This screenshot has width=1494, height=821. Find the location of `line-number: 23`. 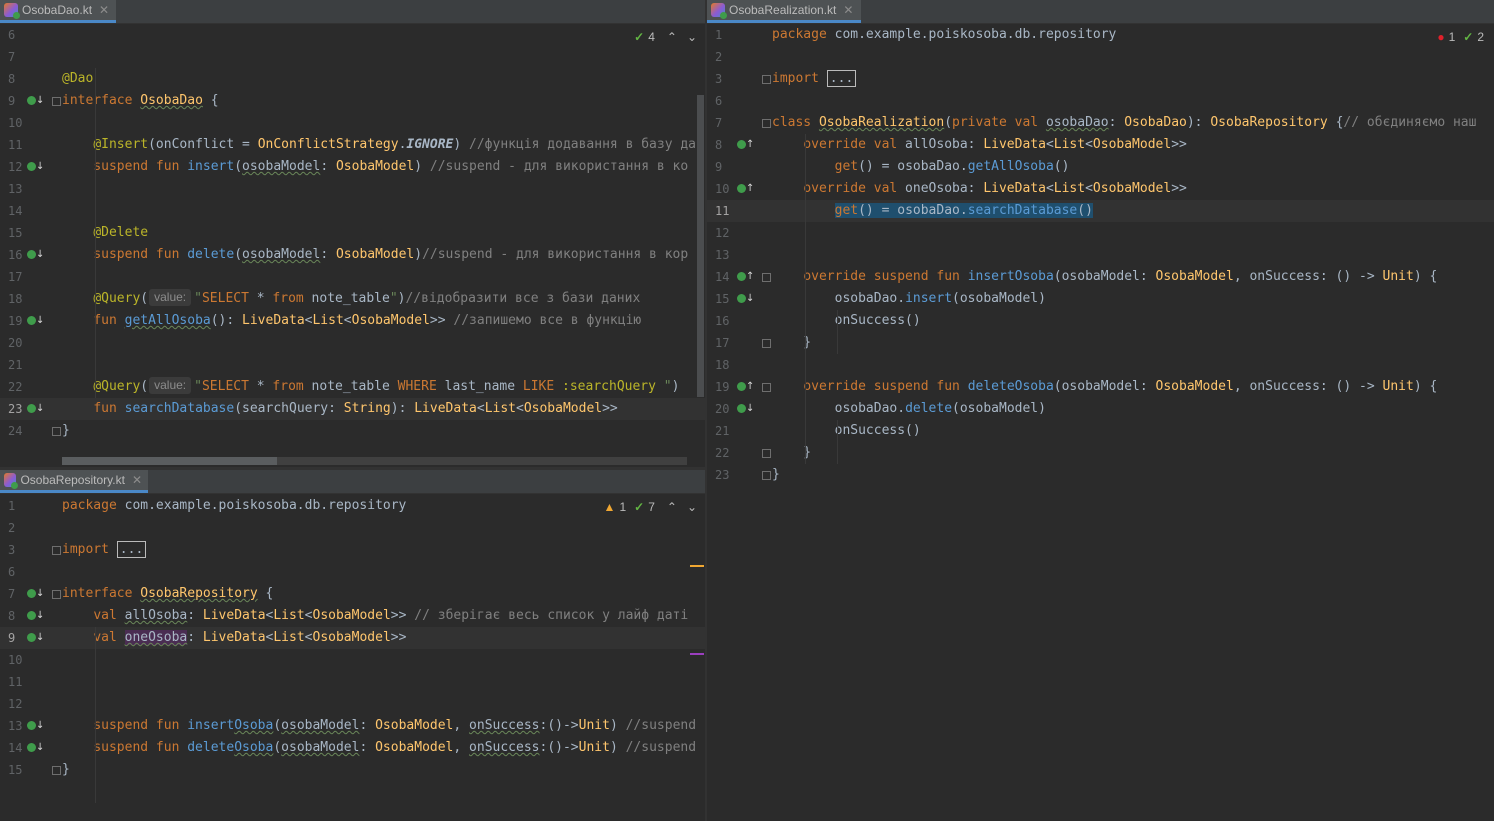

line-number: 23 is located at coordinates (730, 475).